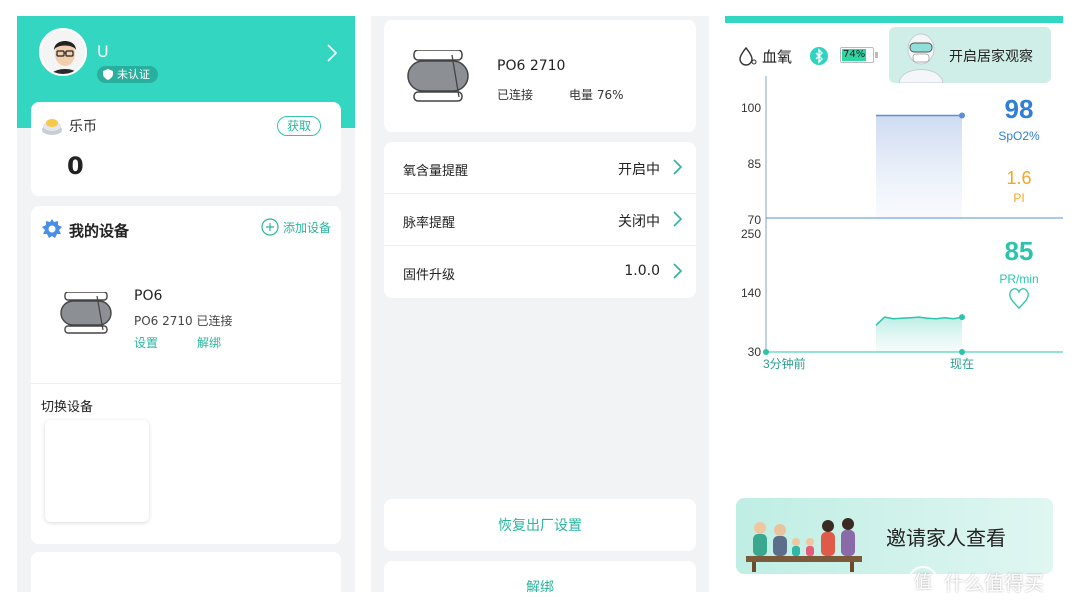  Describe the element at coordinates (642, 271) in the screenshot. I see `row-value: 1.0.0` at that location.